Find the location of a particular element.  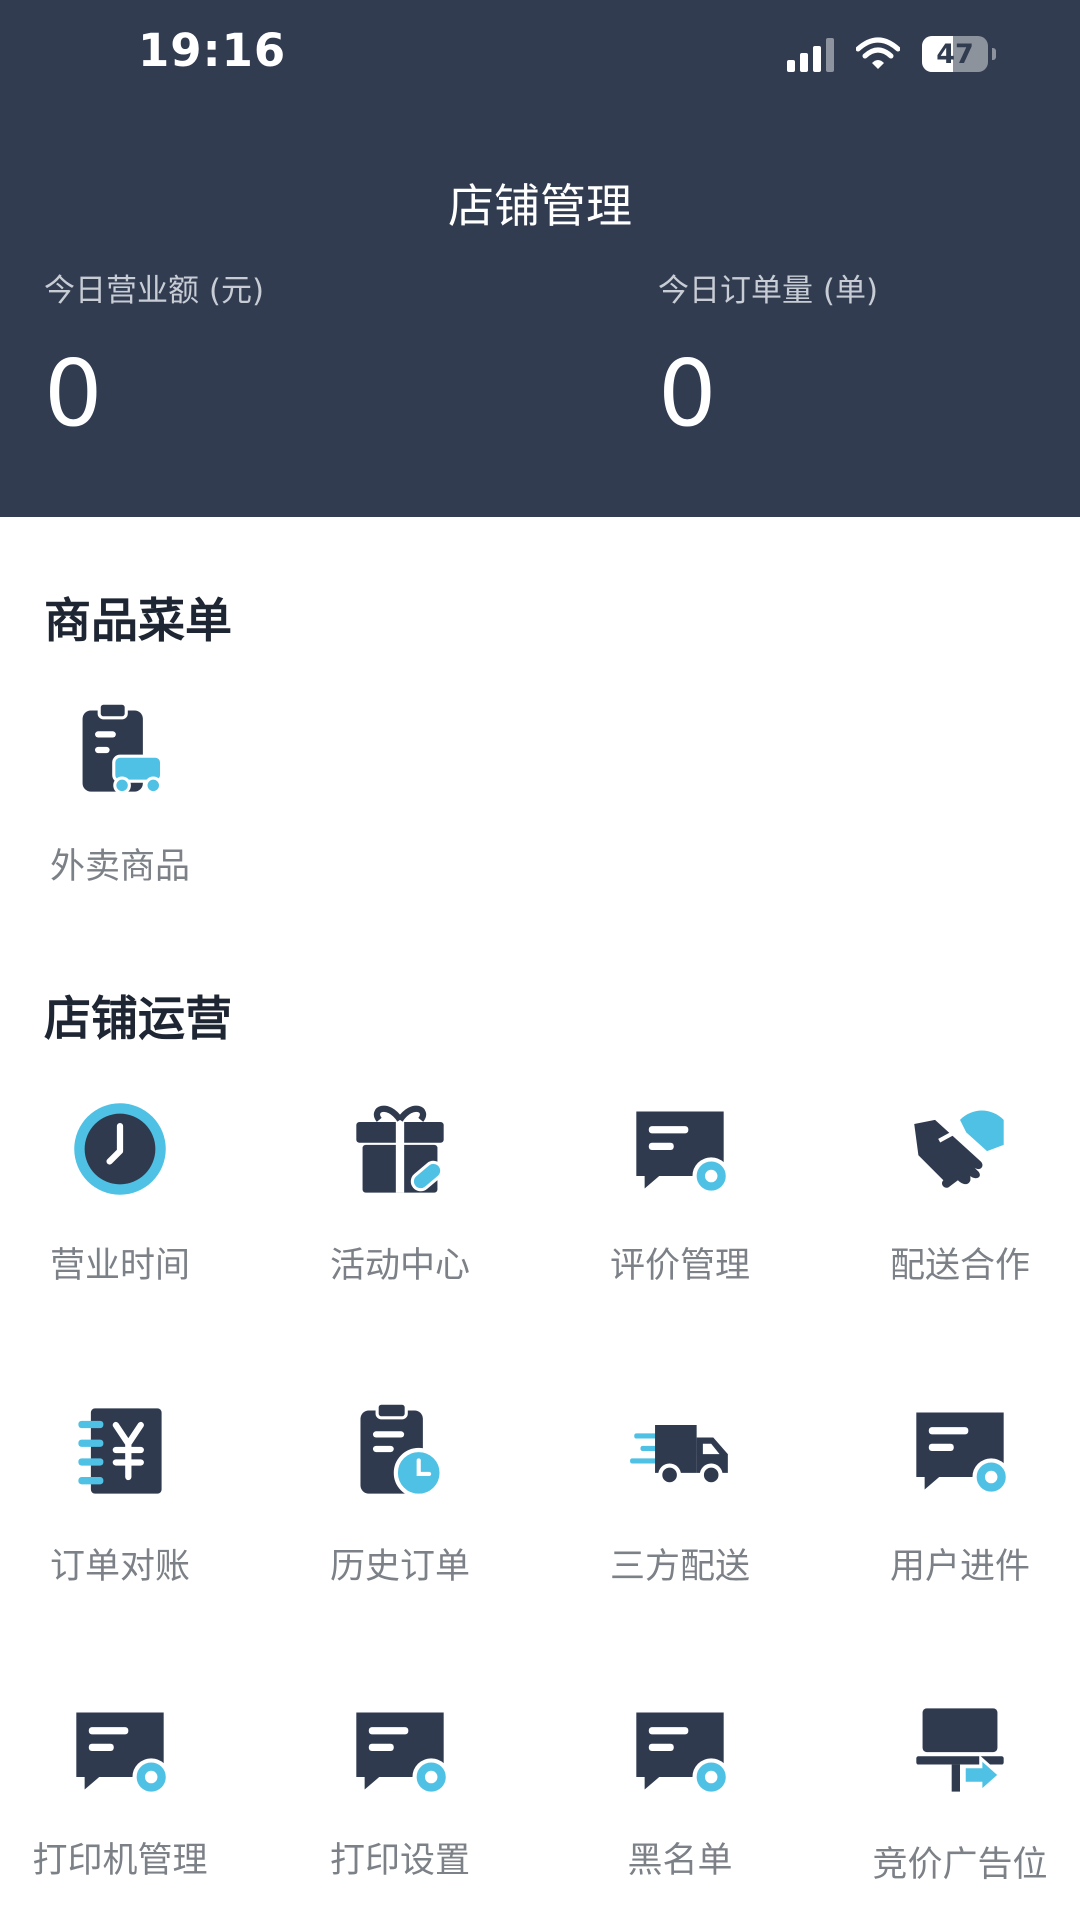

stat-orders-label: 今日订单量 (单) is located at coordinates (768, 291).